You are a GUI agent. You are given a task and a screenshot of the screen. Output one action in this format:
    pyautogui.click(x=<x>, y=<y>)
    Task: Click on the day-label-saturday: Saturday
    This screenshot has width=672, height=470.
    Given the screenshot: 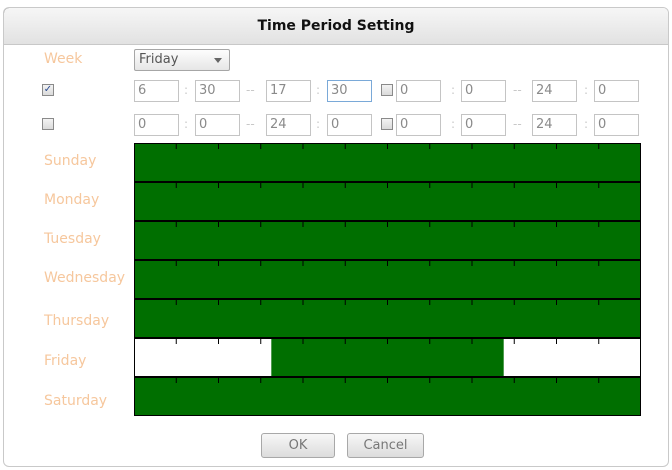 What is the action you would take?
    pyautogui.click(x=76, y=401)
    